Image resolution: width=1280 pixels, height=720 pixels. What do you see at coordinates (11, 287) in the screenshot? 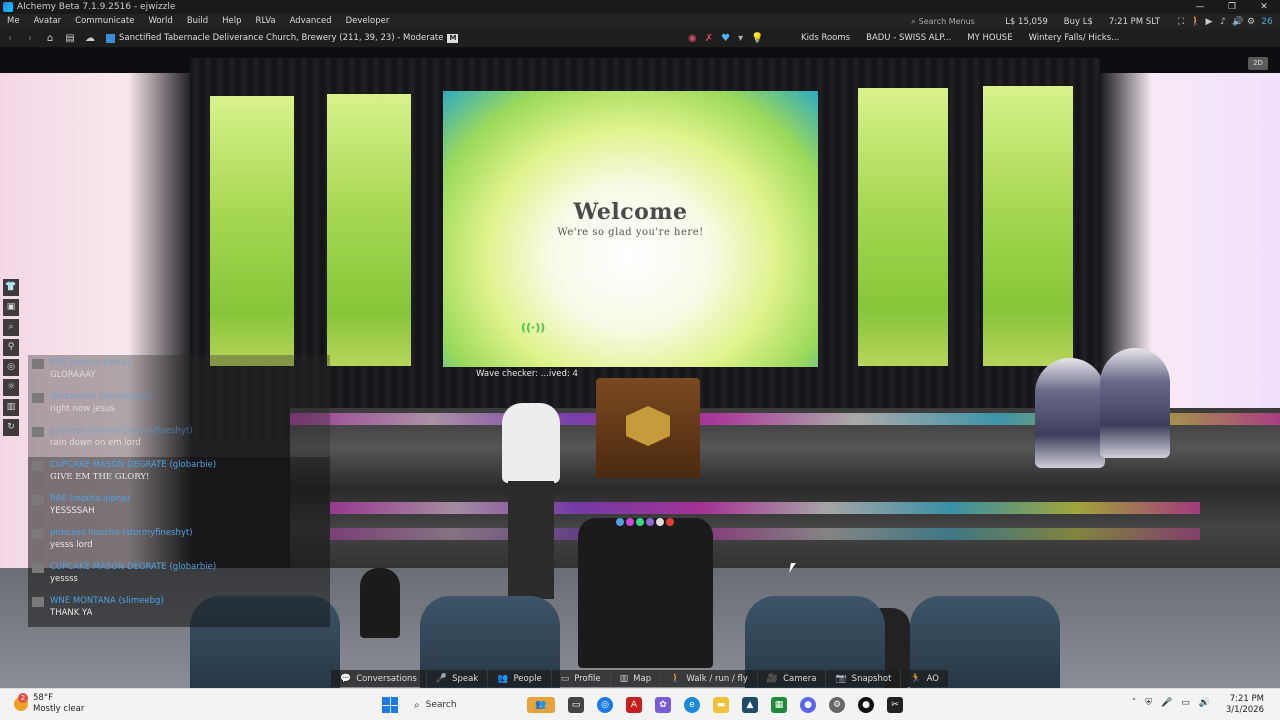
I see `appearance-shirt-icon: 👕` at bounding box center [11, 287].